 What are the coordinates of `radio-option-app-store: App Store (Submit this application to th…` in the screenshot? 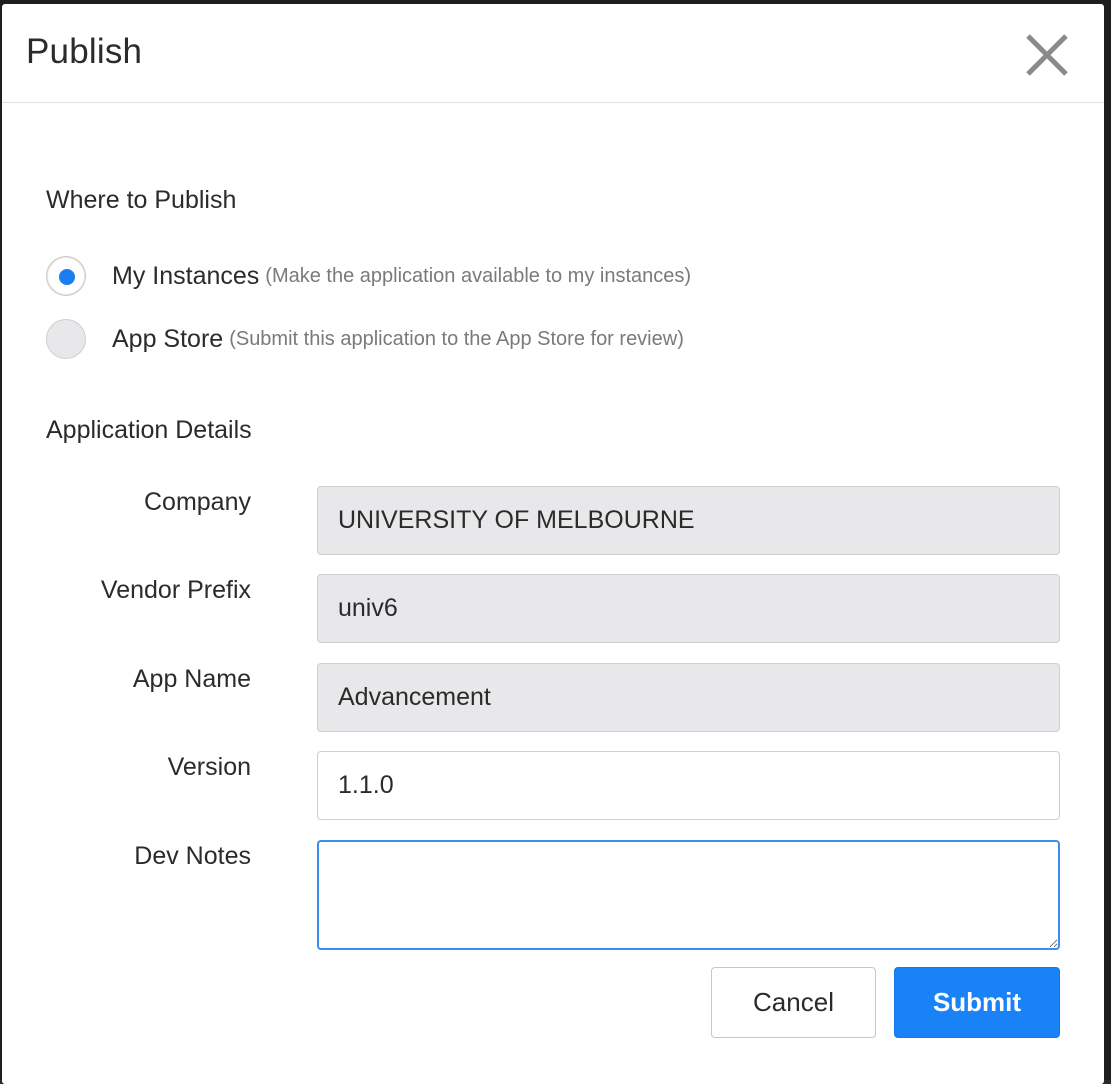 It's located at (365, 339).